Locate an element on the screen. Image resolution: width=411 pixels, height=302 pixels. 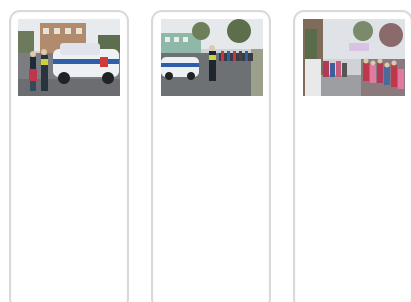
photo-1-image is located at coordinates (69, 57).